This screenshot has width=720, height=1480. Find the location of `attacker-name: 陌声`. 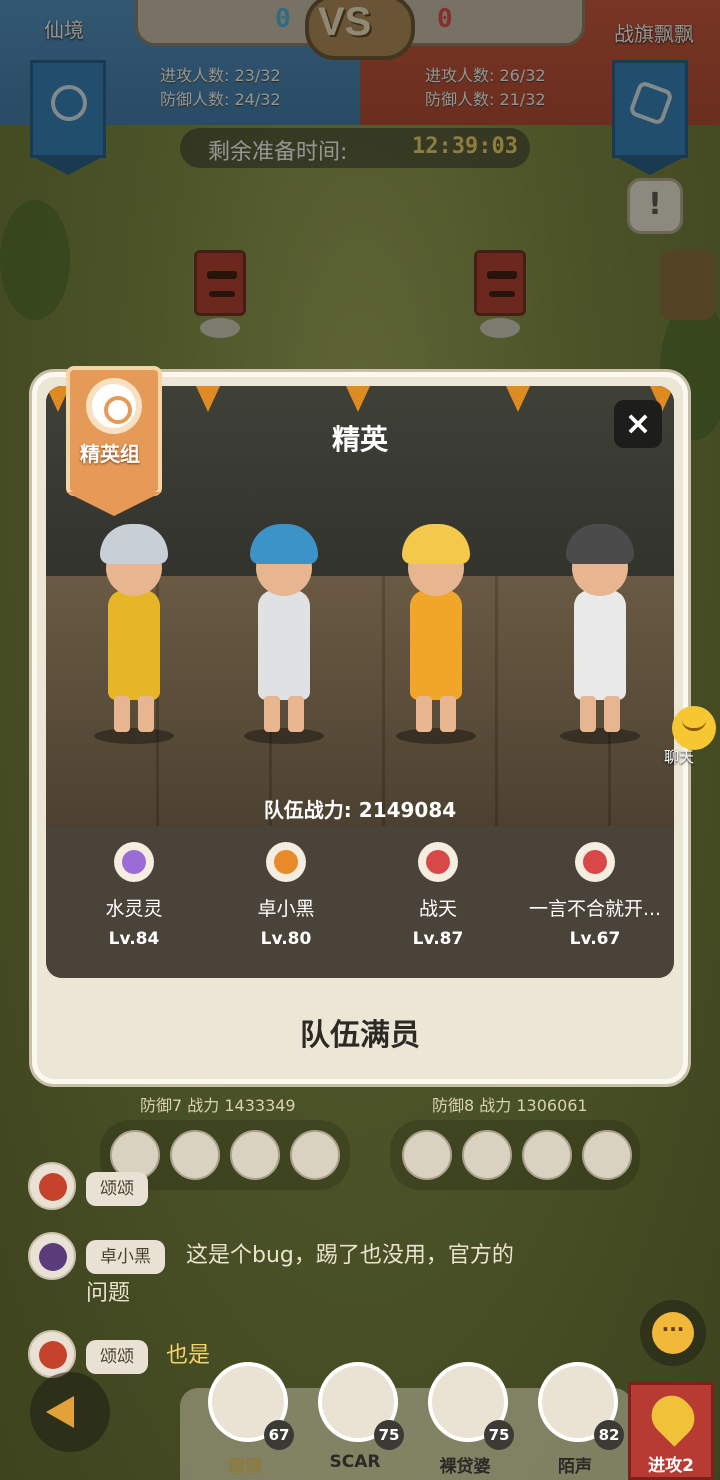

attacker-name: 陌声 is located at coordinates (575, 1467).